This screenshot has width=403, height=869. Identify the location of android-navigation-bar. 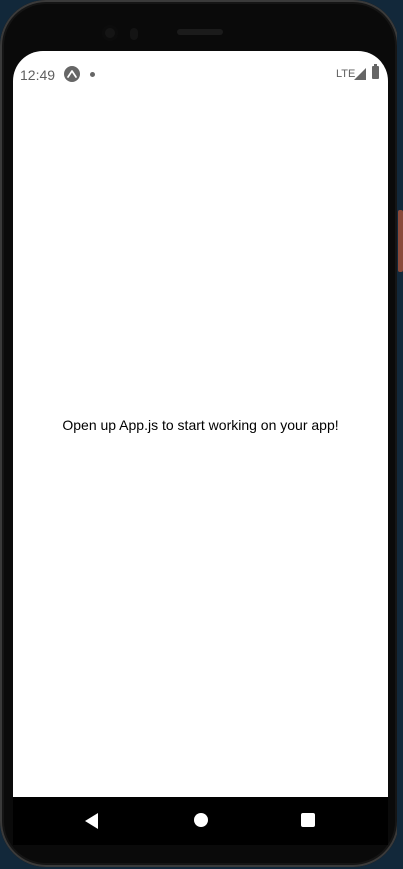
(200, 821).